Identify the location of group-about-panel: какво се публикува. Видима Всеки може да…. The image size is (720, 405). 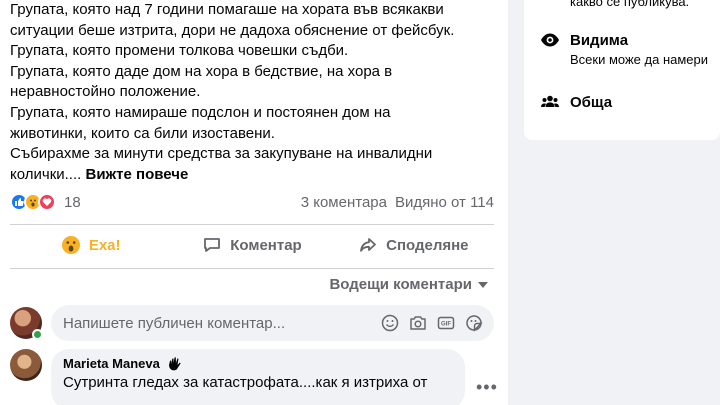
(622, 70).